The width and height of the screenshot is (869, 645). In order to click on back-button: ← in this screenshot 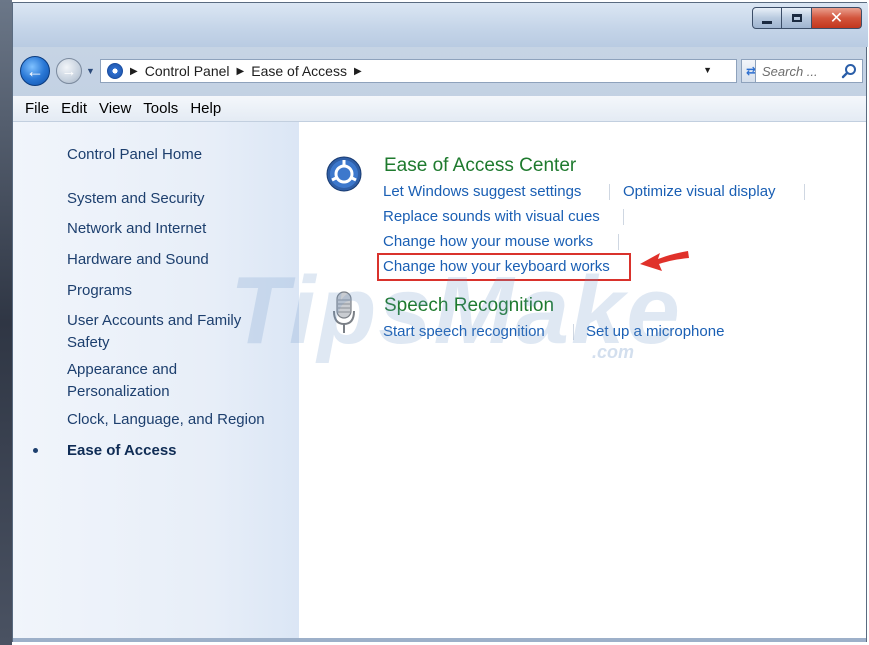, I will do `click(35, 71)`.